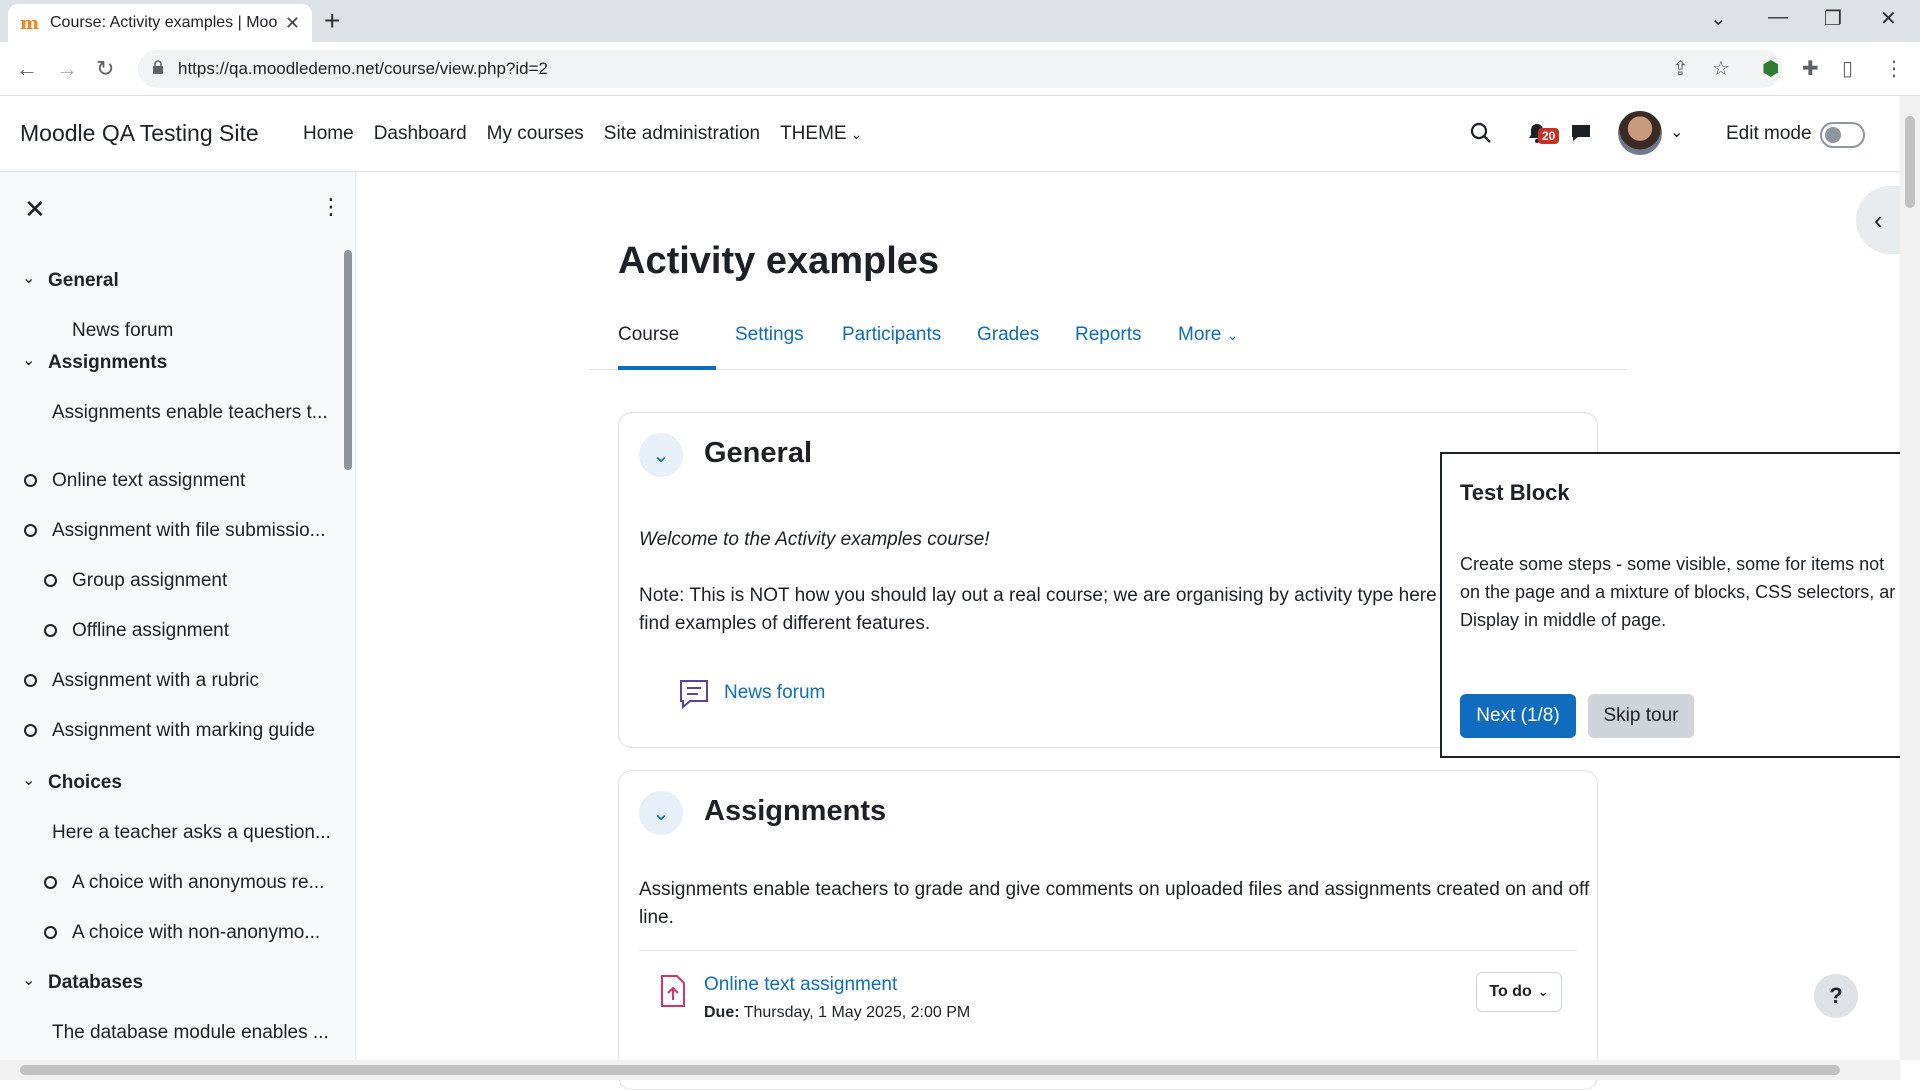  I want to click on horizontal-scrollbar-thumb, so click(930, 1070).